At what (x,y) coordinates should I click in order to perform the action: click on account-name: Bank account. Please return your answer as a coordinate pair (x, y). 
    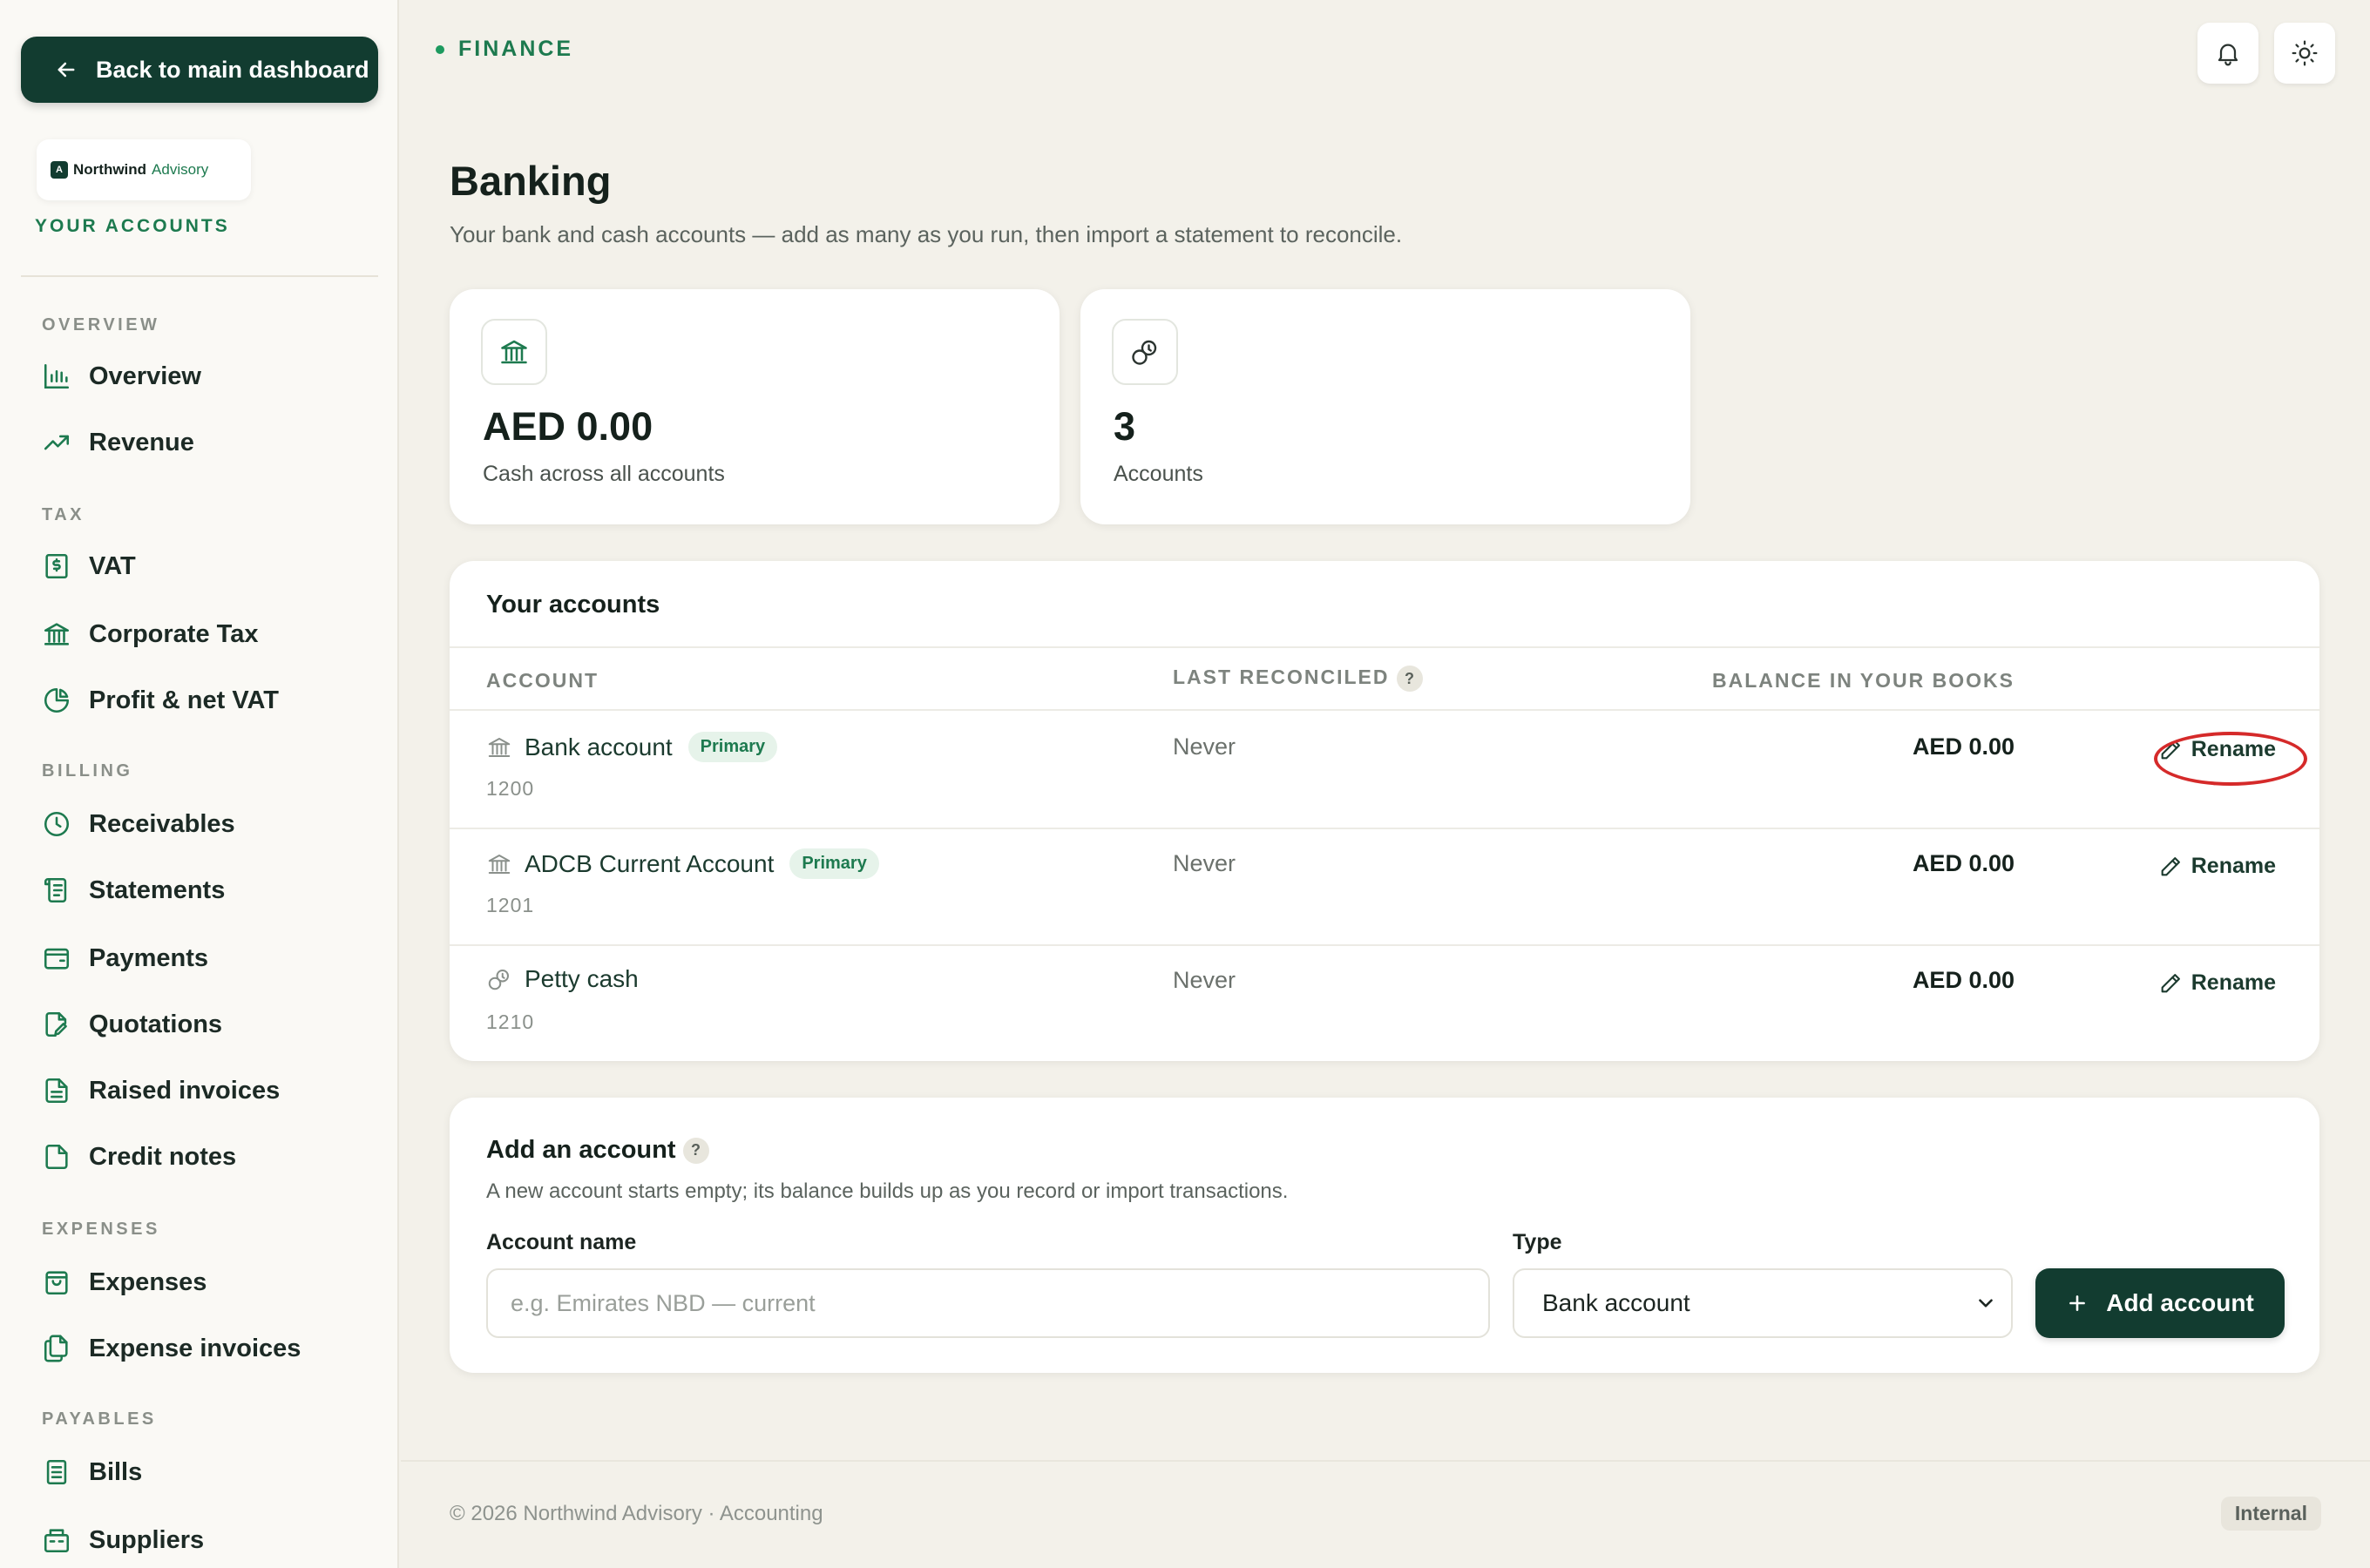
    Looking at the image, I should click on (599, 747).